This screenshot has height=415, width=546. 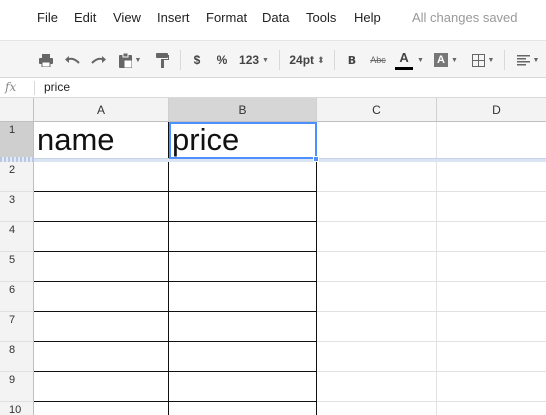 What do you see at coordinates (101, 207) in the screenshot?
I see `cell-a3` at bounding box center [101, 207].